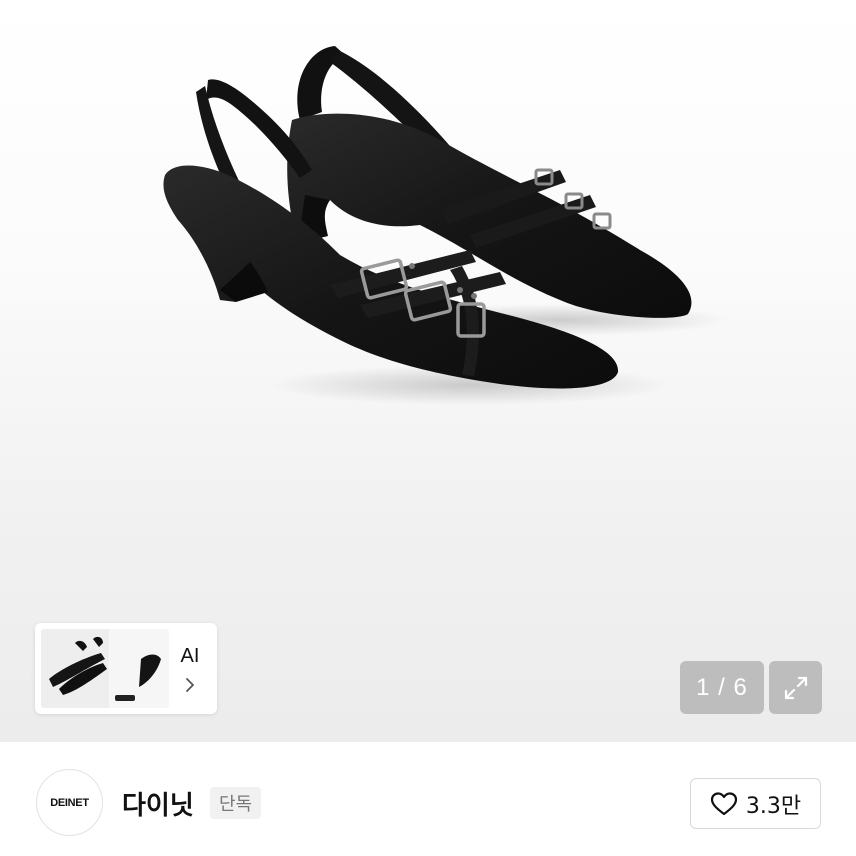 Image resolution: width=856 pixels, height=856 pixels. I want to click on image-counter: 1 / 6, so click(722, 687).